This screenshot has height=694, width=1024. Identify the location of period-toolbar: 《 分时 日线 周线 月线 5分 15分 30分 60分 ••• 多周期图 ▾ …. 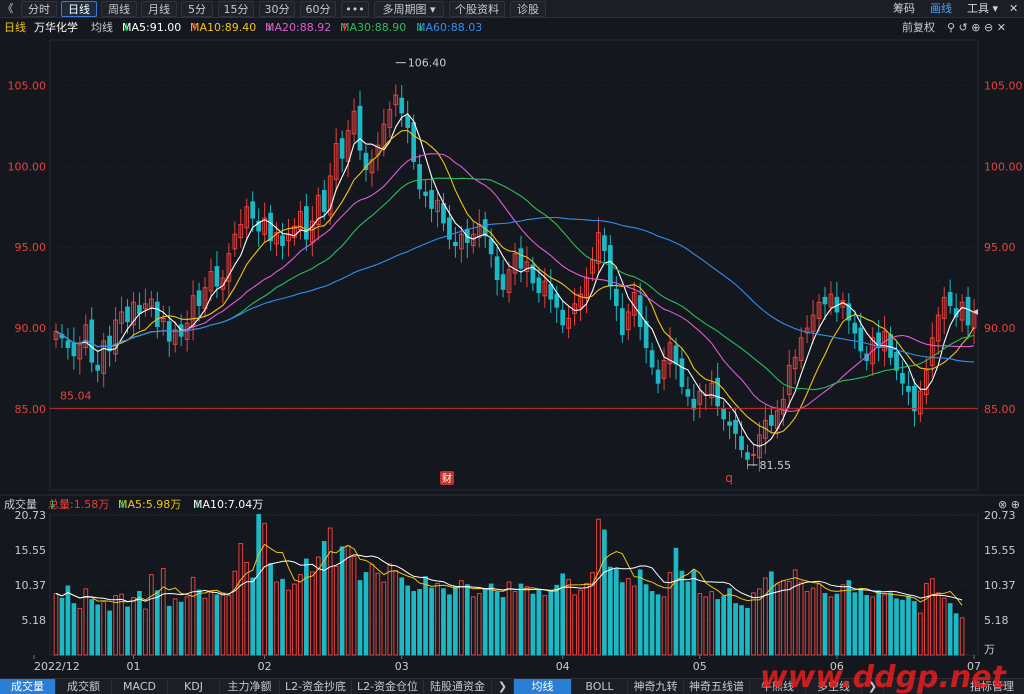
(512, 9).